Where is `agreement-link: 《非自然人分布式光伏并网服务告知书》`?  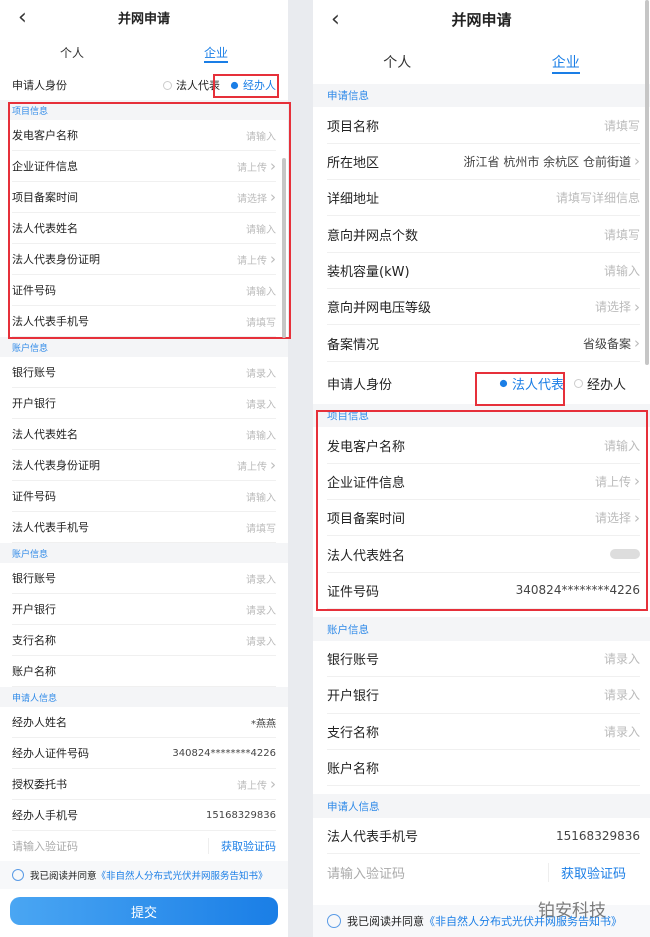 agreement-link: 《非自然人分布式光伏并网服务告知书》 is located at coordinates (182, 875).